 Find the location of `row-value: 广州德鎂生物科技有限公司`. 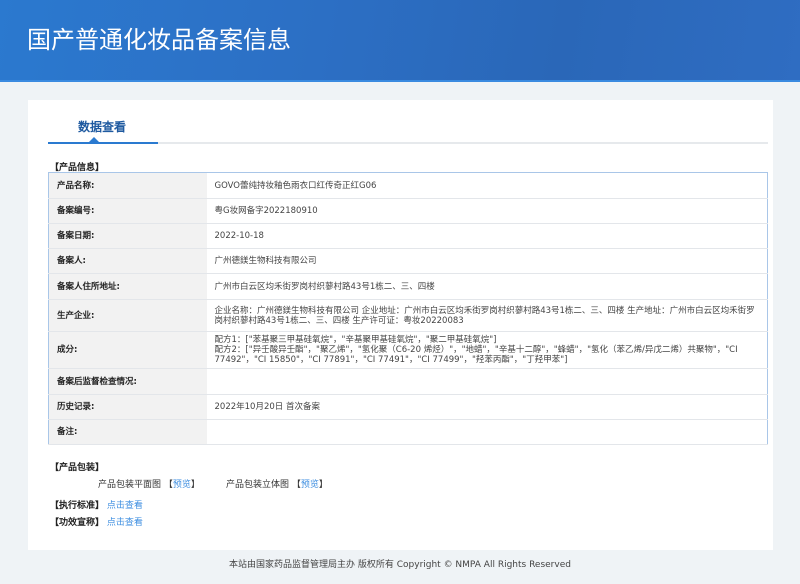

row-value: 广州德鎂生物科技有限公司 is located at coordinates (487, 261).